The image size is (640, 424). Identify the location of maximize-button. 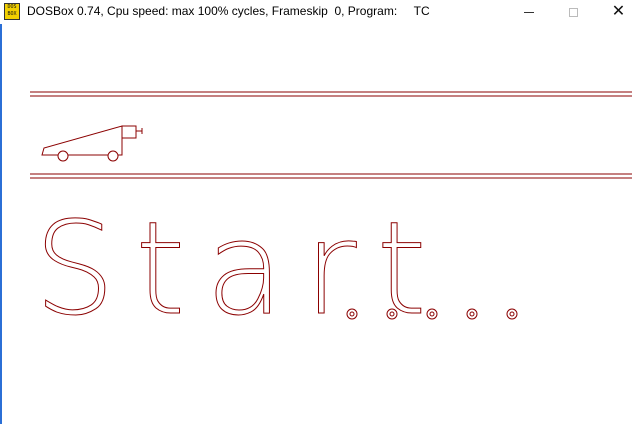
(573, 12).